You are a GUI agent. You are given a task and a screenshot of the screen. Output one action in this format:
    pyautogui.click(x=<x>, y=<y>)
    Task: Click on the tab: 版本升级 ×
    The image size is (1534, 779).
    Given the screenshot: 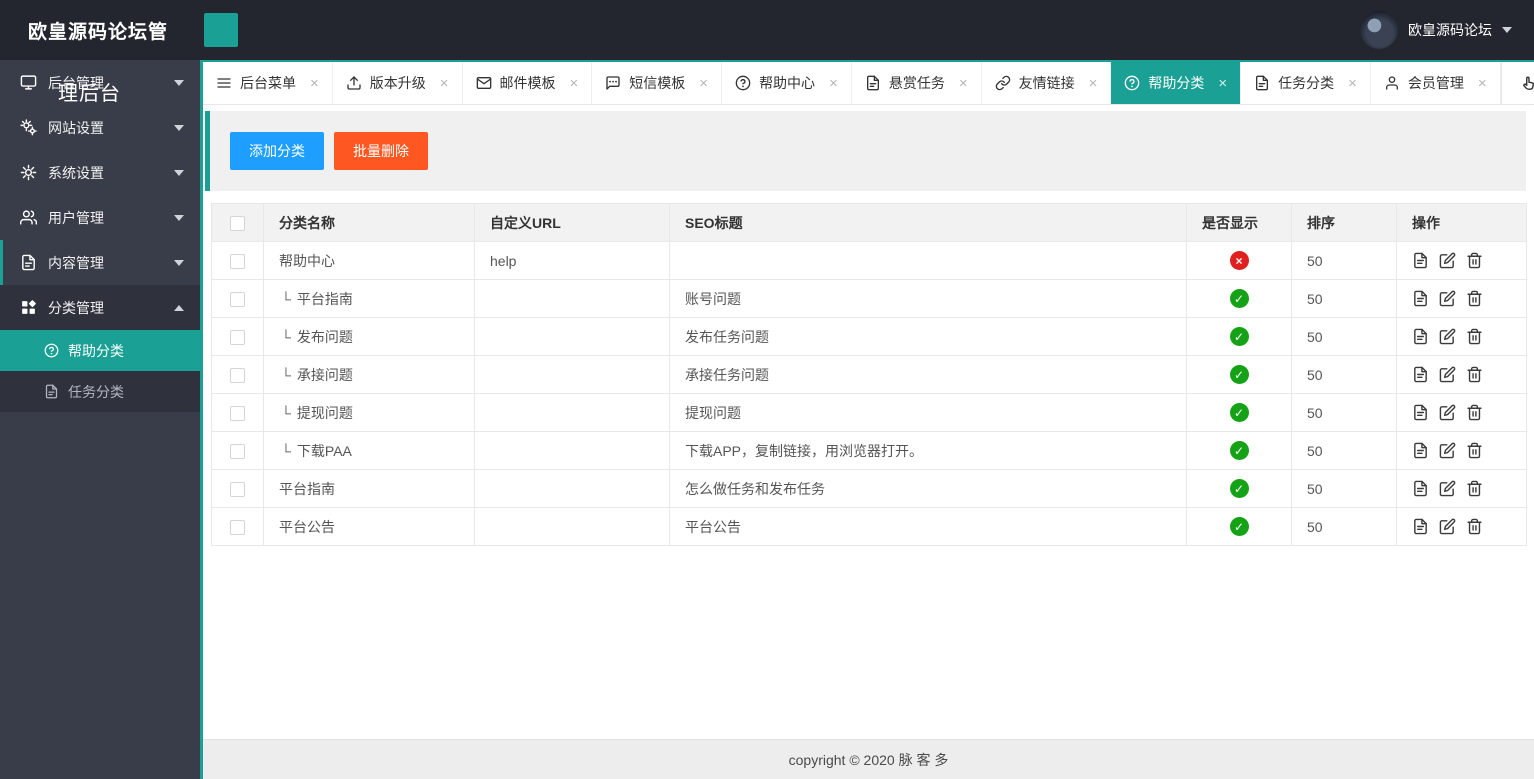 What is the action you would take?
    pyautogui.click(x=398, y=83)
    